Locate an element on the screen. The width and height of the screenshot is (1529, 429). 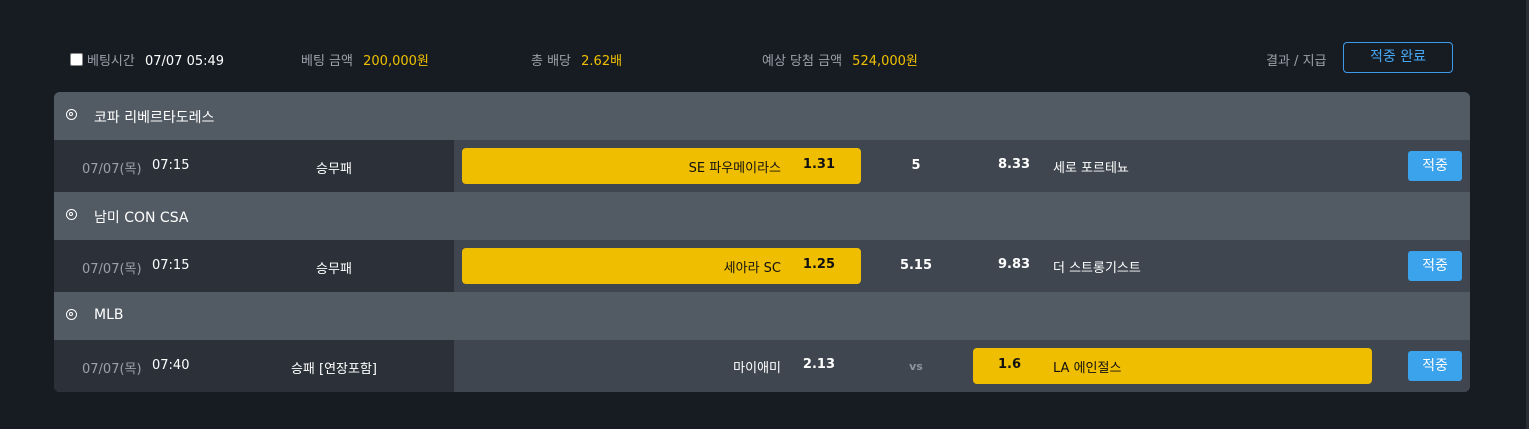
total-odds-value: 2.62배 is located at coordinates (602, 61).